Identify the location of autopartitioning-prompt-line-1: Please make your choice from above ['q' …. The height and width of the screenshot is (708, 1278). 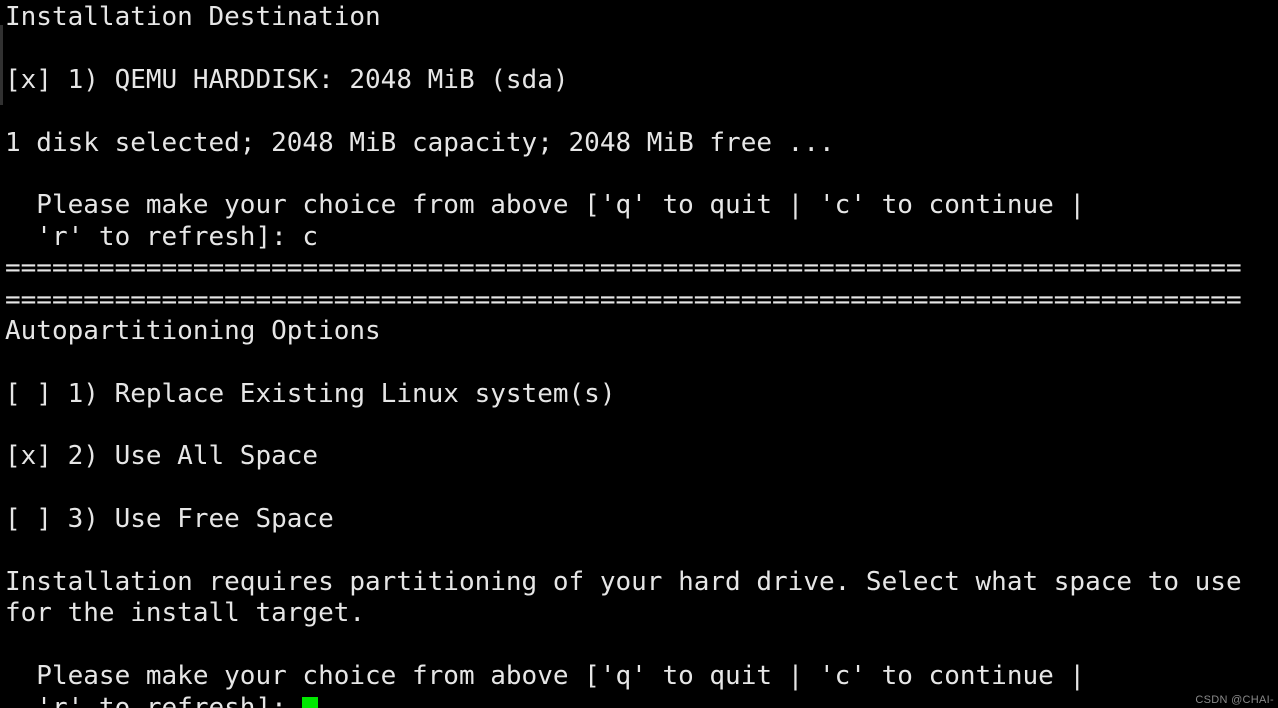
(545, 676).